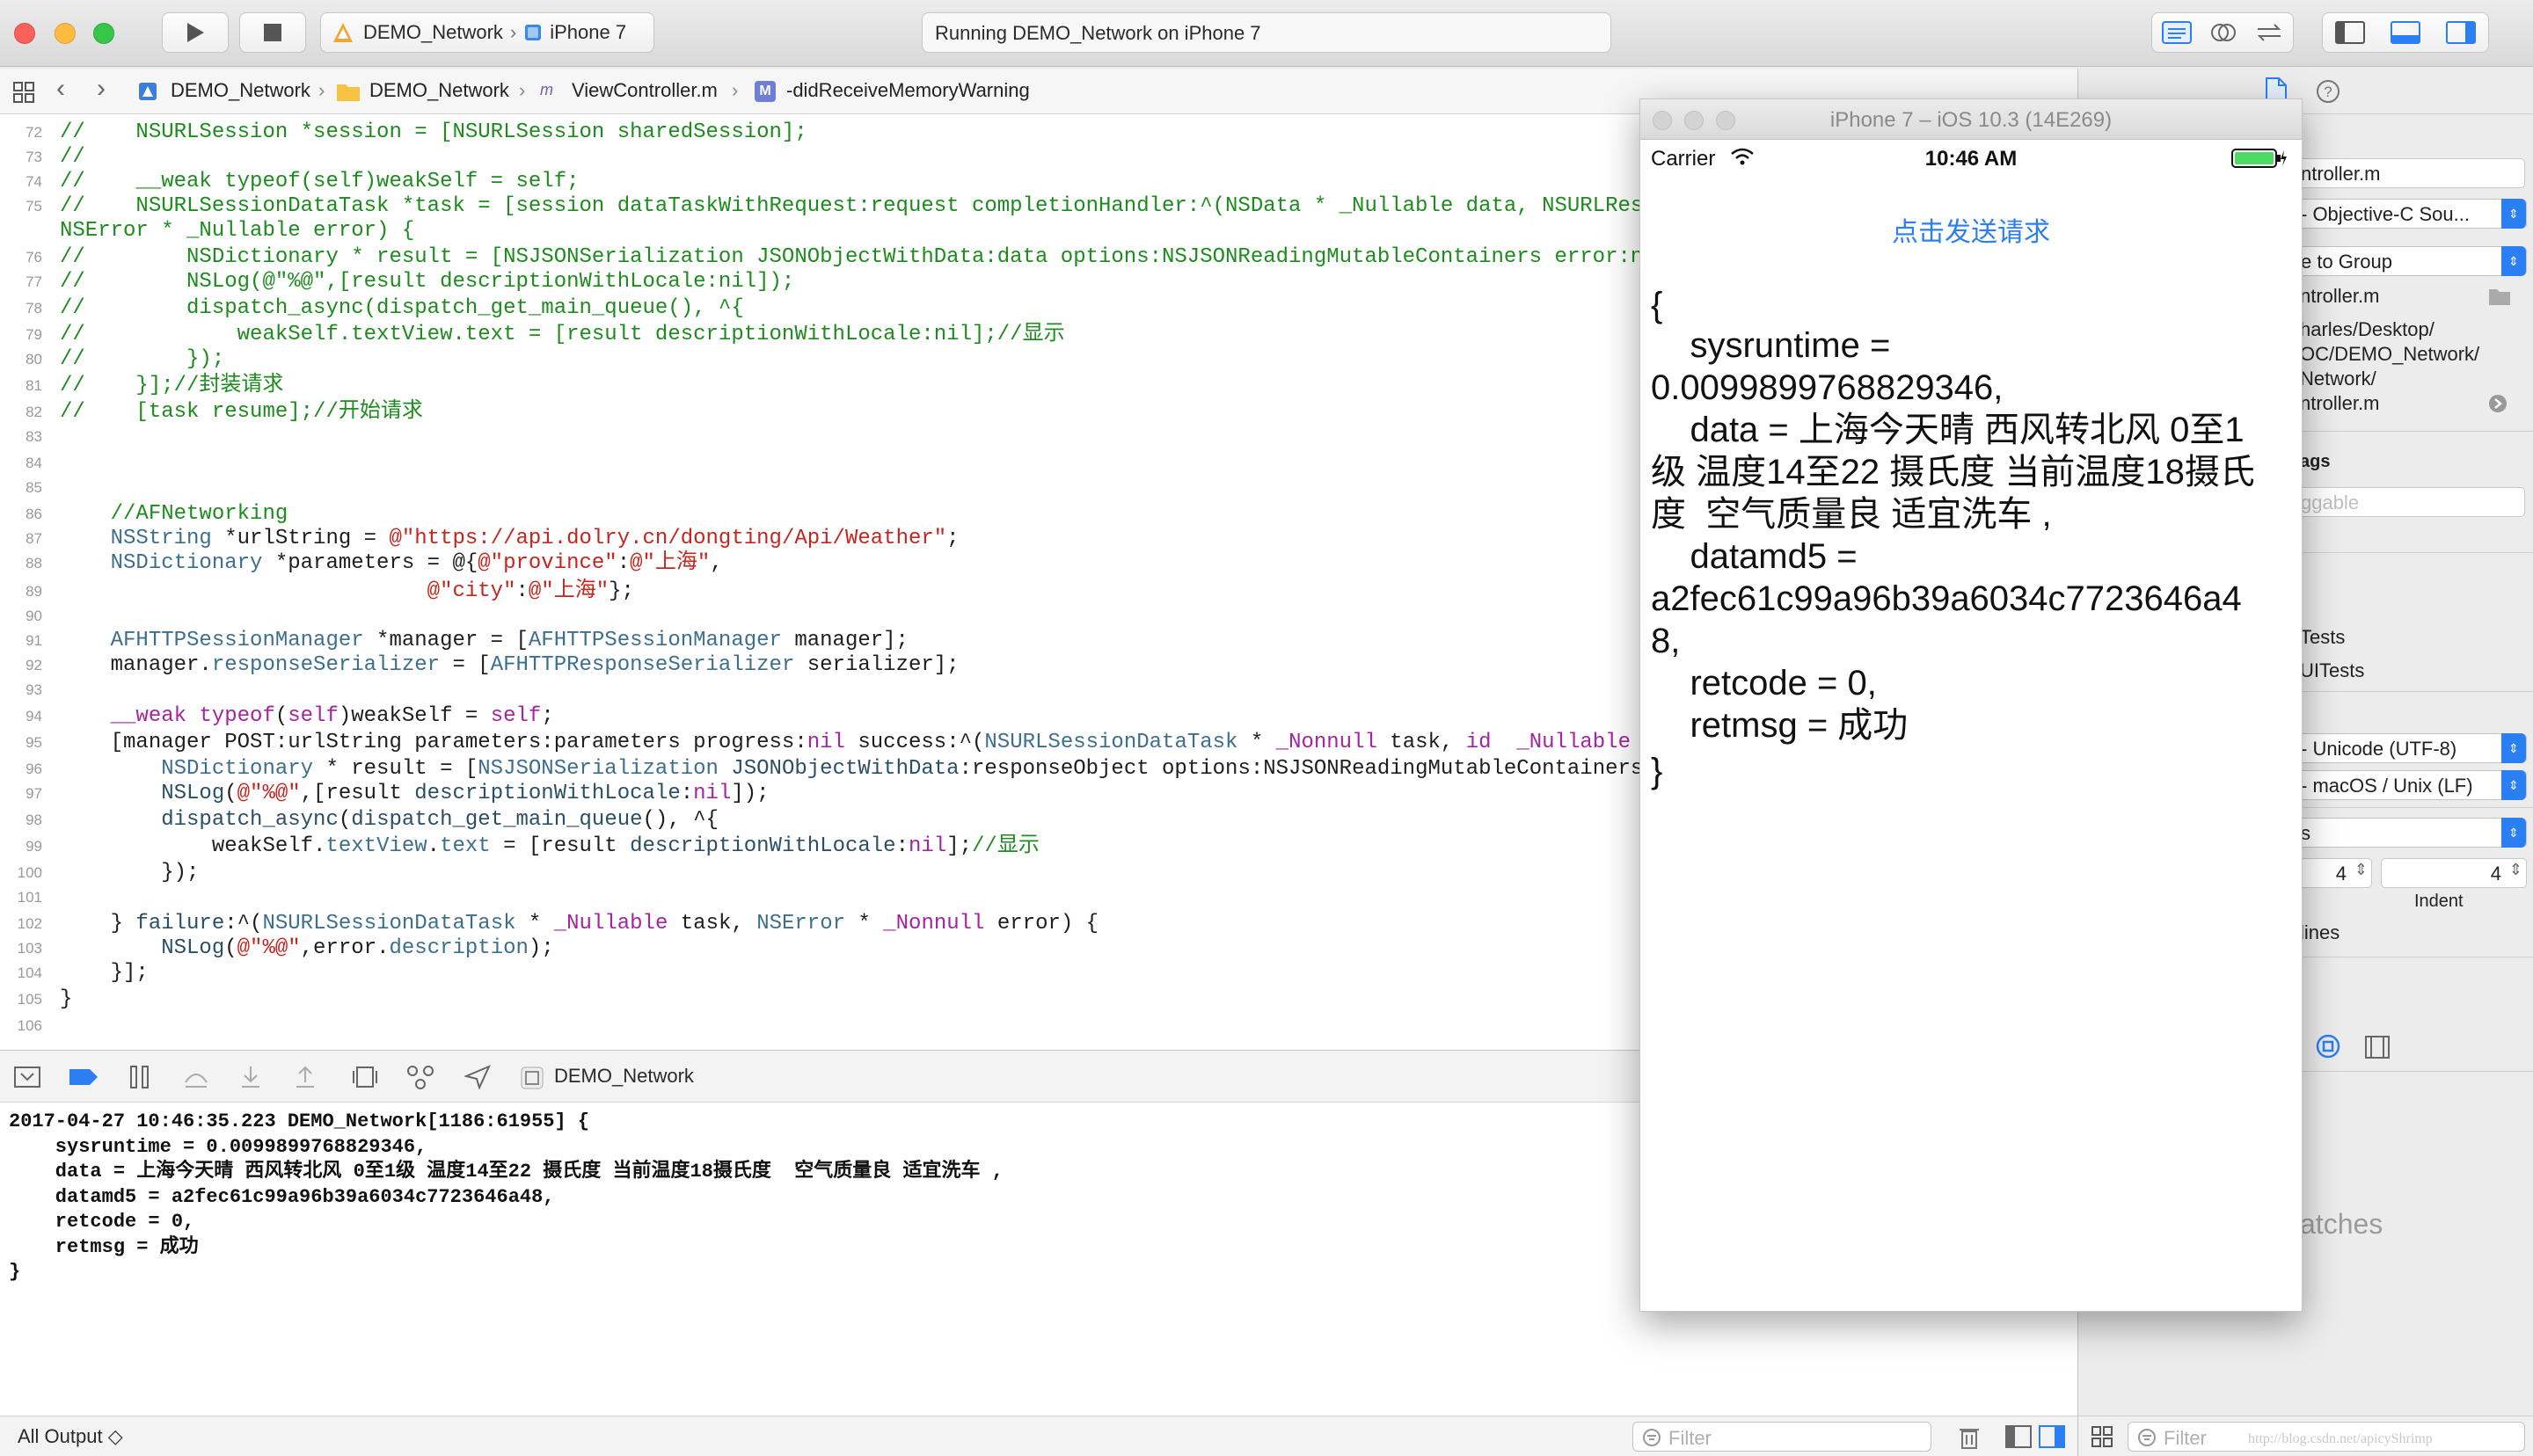 This screenshot has width=2533, height=1456. What do you see at coordinates (2334, 873) in the screenshot?
I see `tab-width-field: 4 ⇕` at bounding box center [2334, 873].